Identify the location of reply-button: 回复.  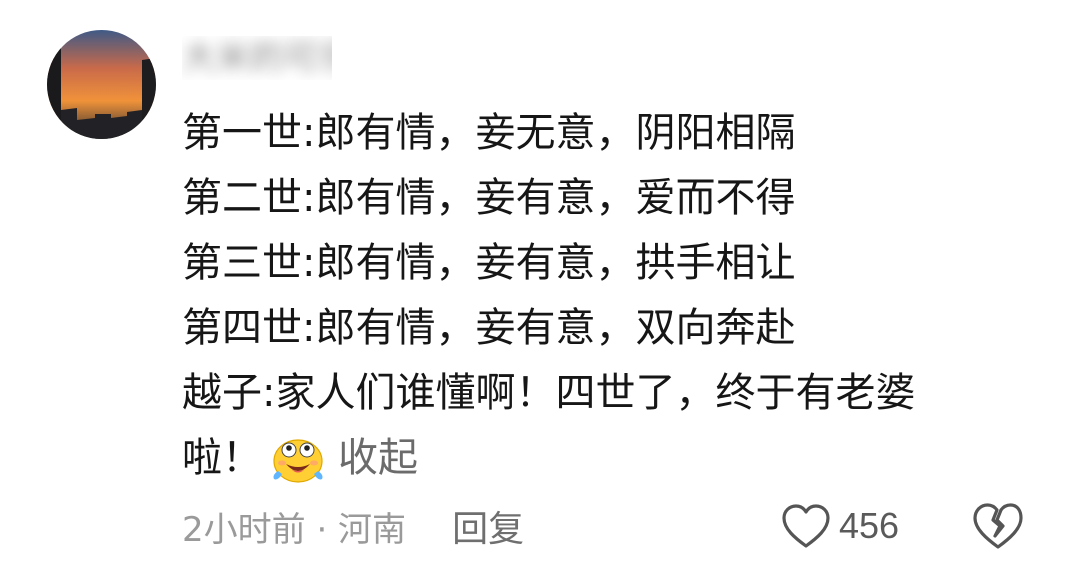
(488, 526).